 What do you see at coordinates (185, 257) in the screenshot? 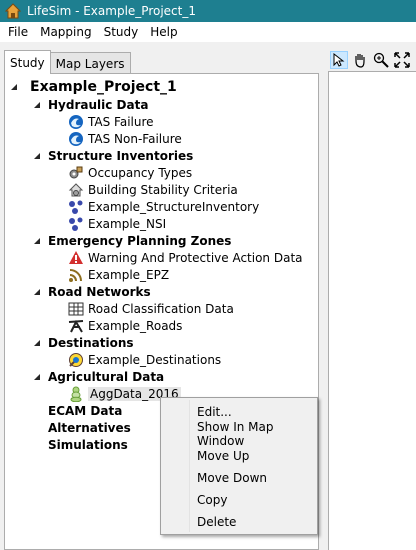
I see `tree-item-warning-and-protective-action-data: Warning And Protective Action Data` at bounding box center [185, 257].